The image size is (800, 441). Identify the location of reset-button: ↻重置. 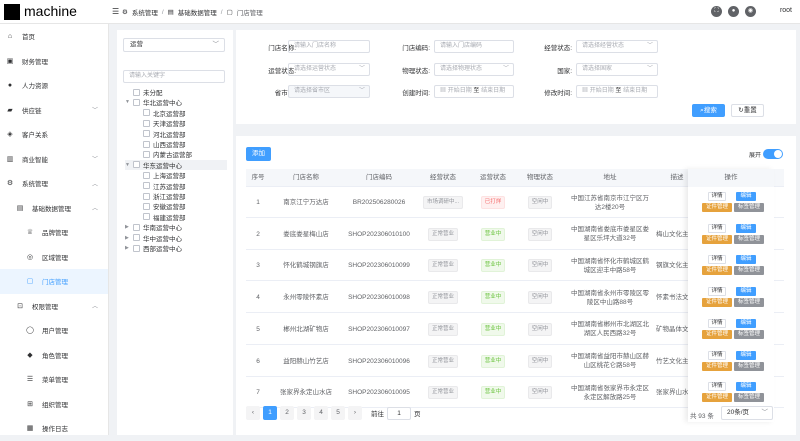
(747, 110).